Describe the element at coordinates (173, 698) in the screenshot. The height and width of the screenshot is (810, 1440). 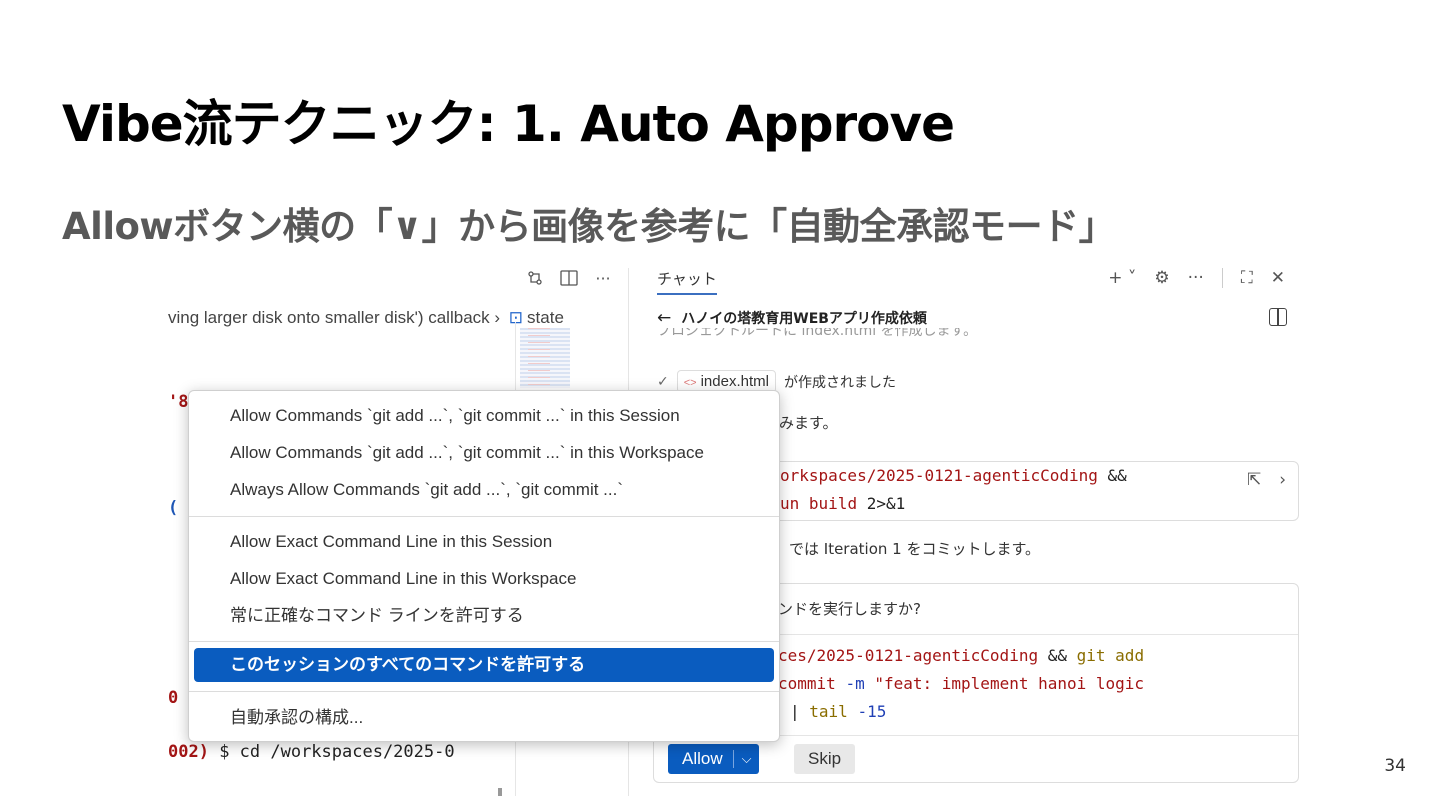
I see `code-fragment: 0` at that location.